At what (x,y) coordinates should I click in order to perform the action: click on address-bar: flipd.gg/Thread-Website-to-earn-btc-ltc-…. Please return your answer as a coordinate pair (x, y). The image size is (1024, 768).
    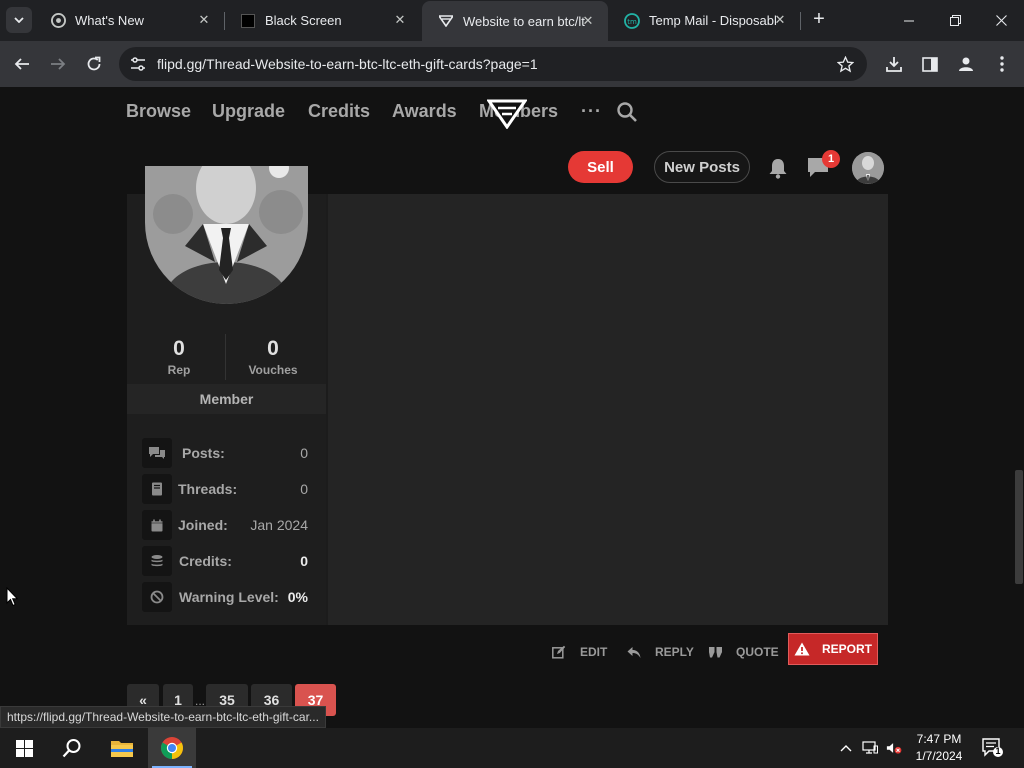
    Looking at the image, I should click on (493, 64).